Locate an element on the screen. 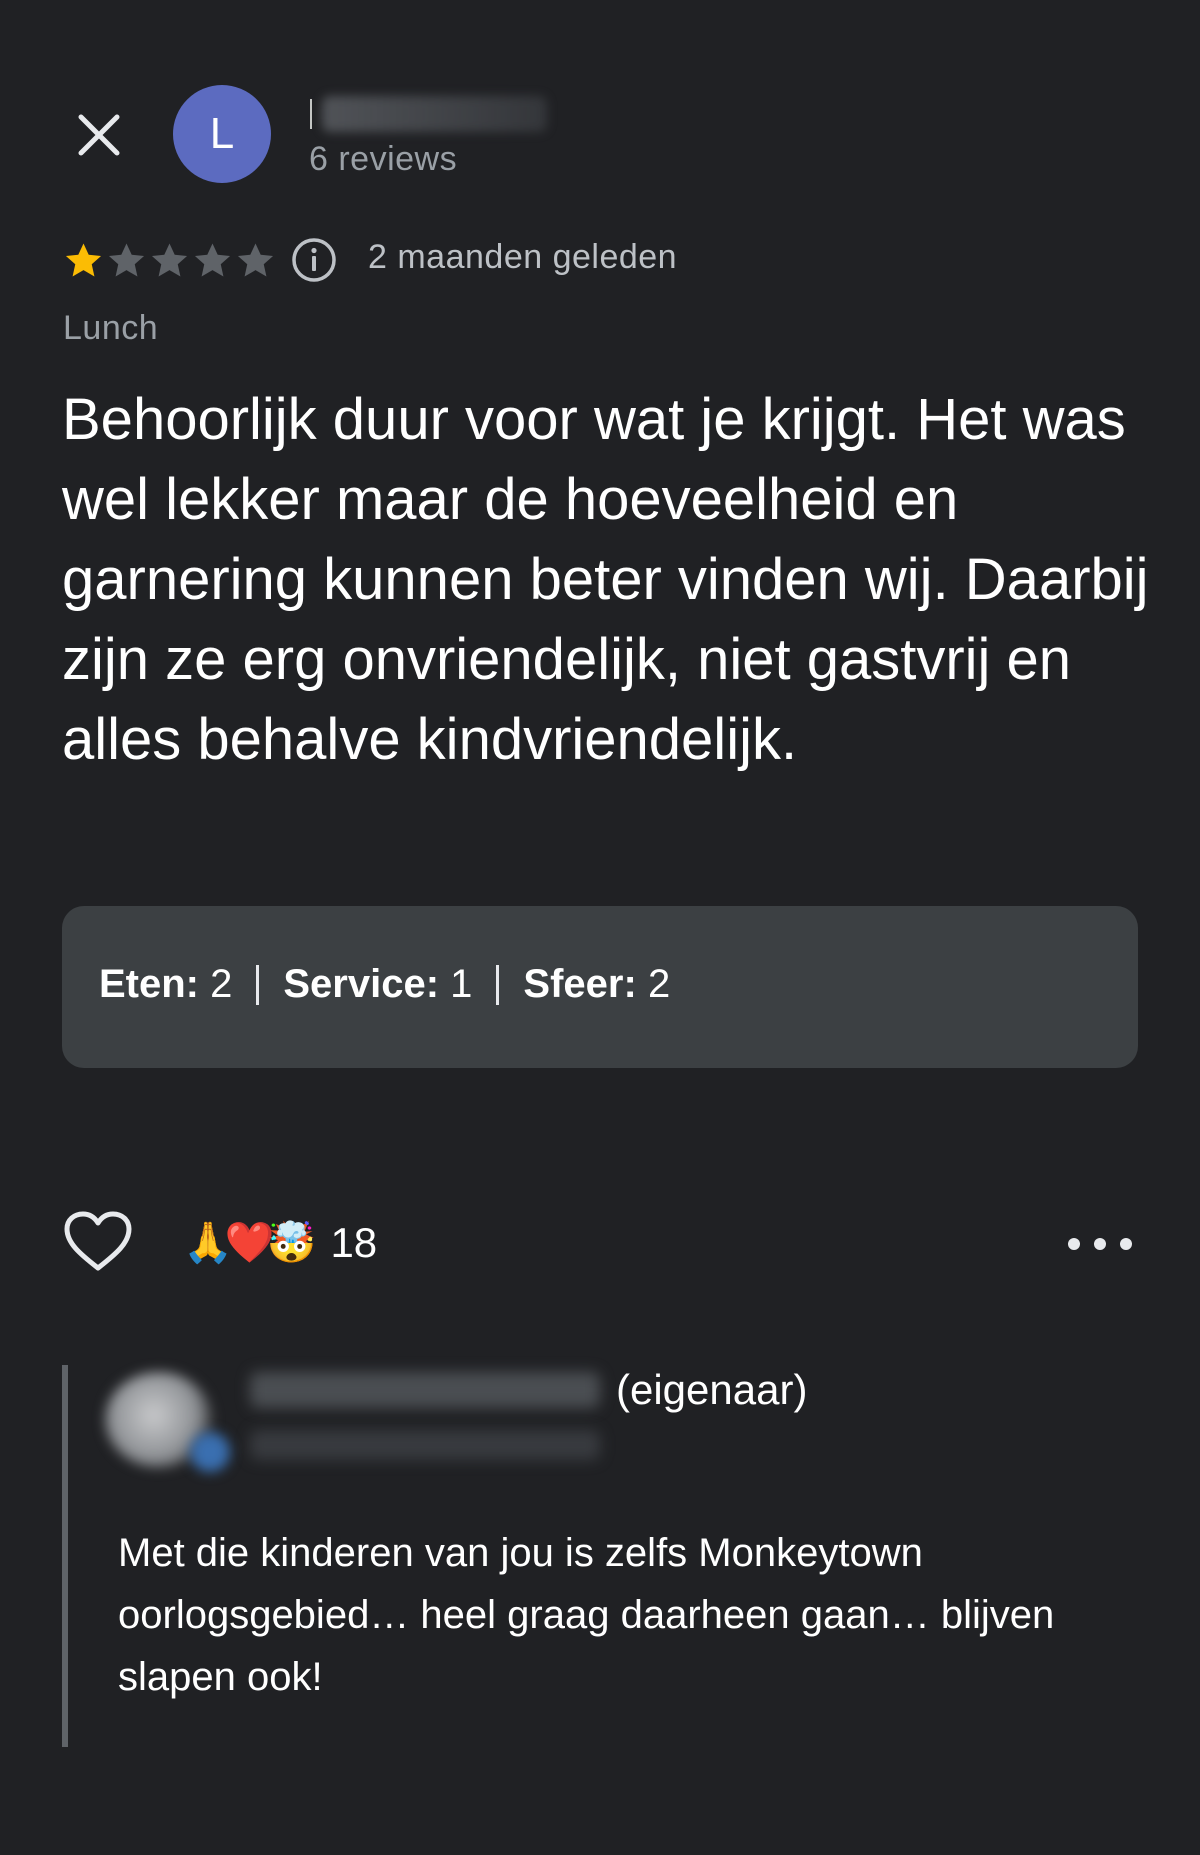 The width and height of the screenshot is (1200, 1855). subrating-value-atmosphere: 2 is located at coordinates (659, 984).